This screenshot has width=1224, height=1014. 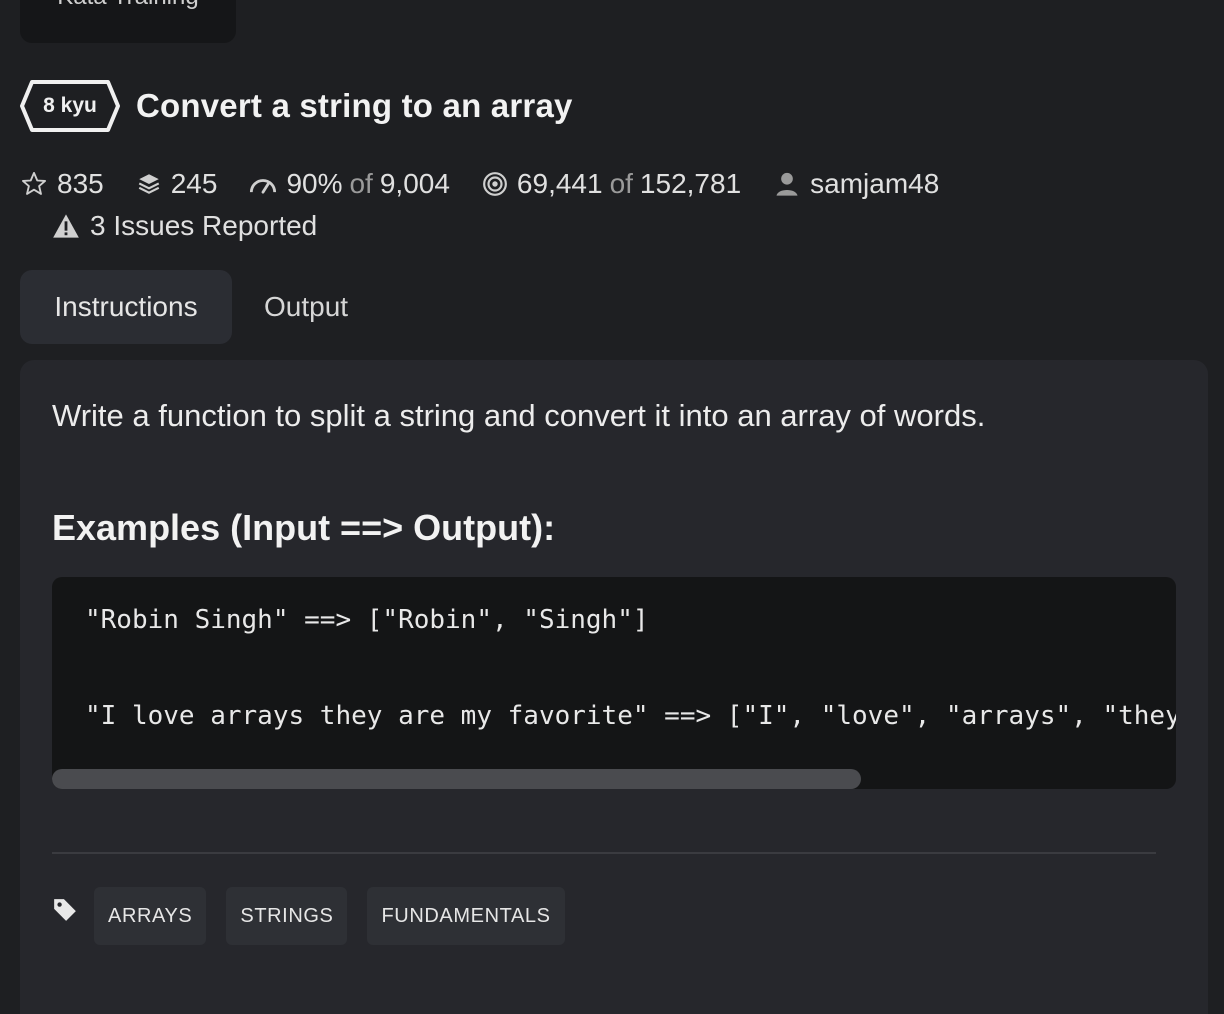 I want to click on tag-icon, so click(x=65, y=910).